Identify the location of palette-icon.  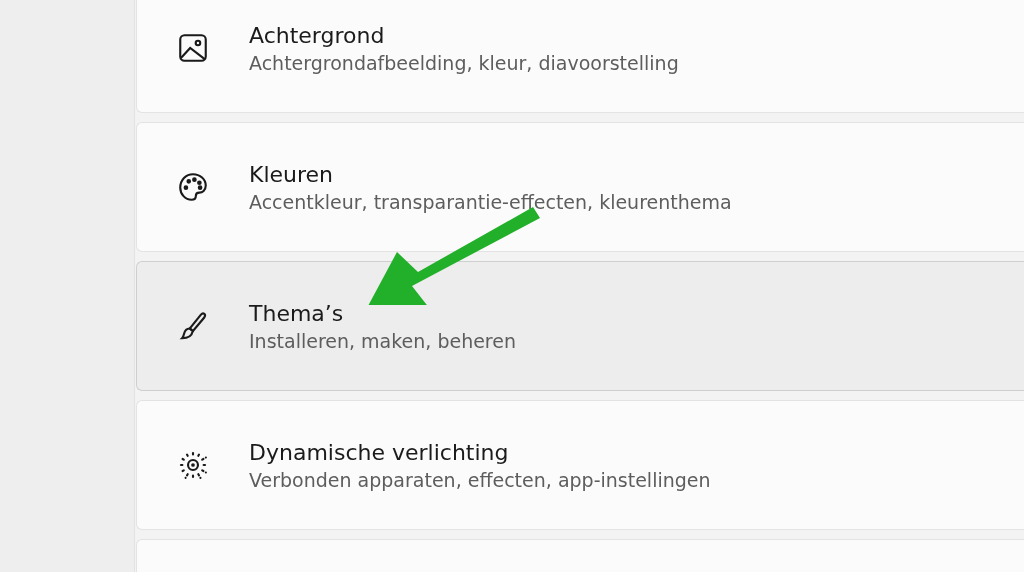
(193, 187).